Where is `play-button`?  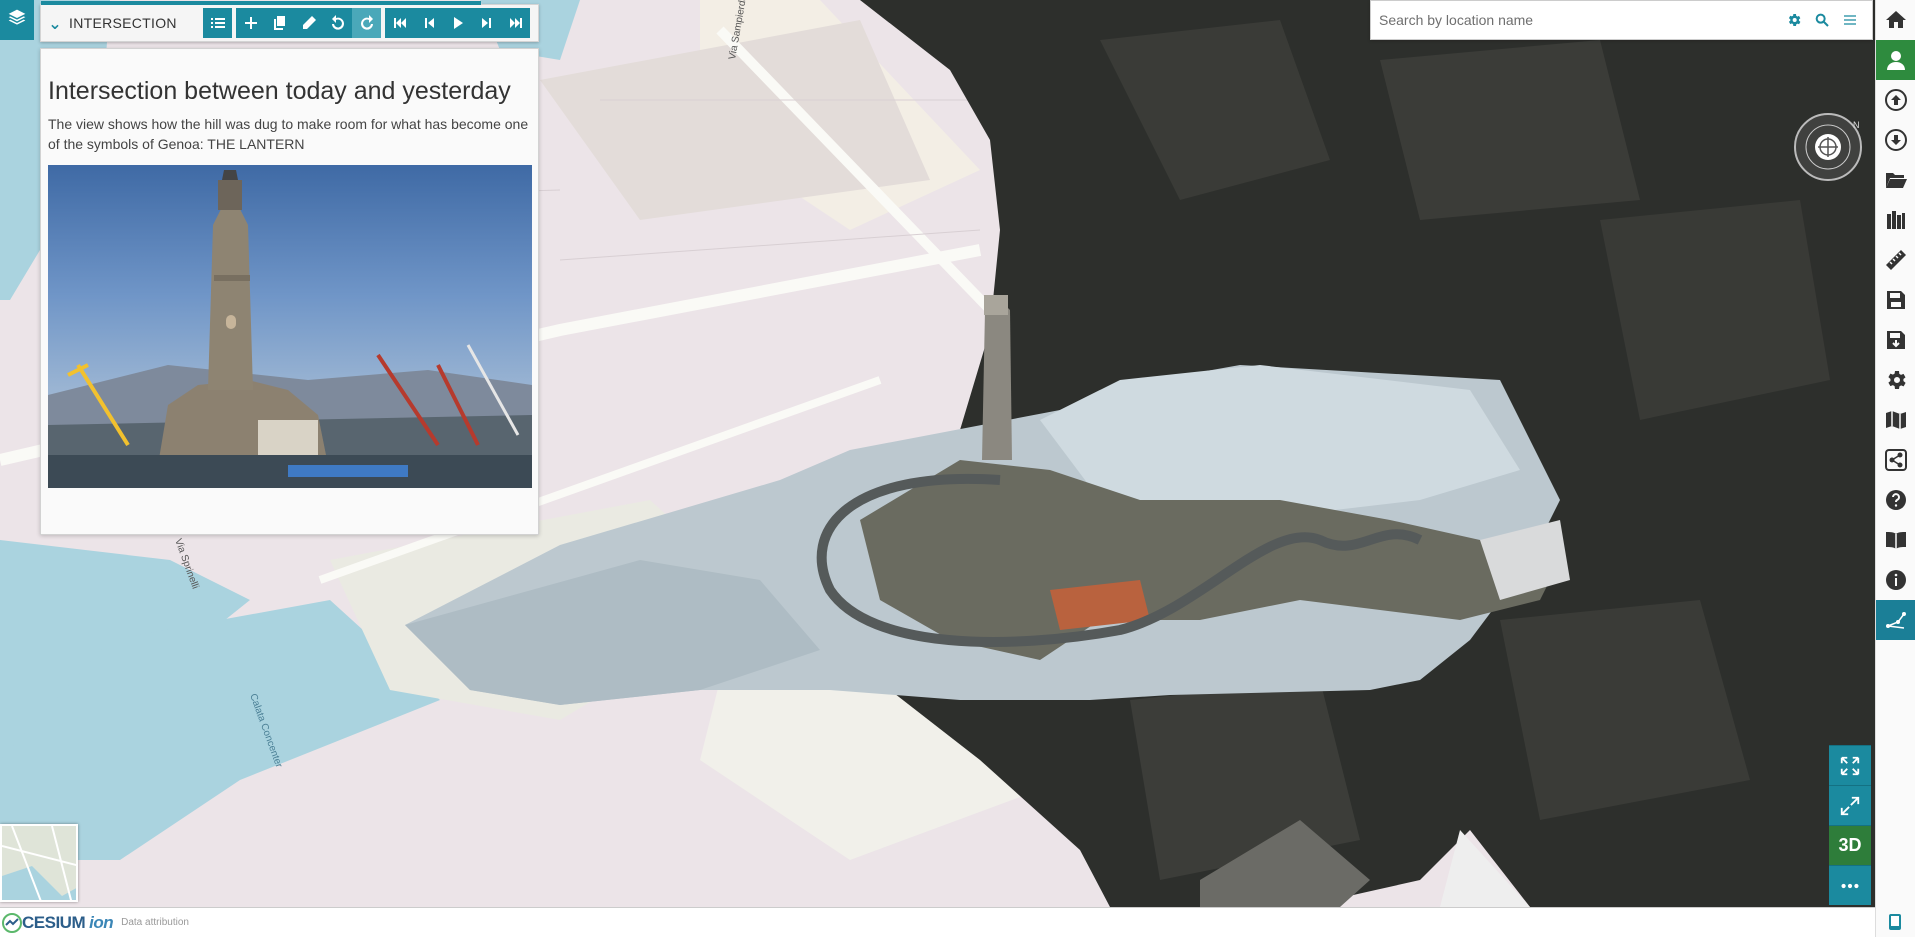 play-button is located at coordinates (457, 23).